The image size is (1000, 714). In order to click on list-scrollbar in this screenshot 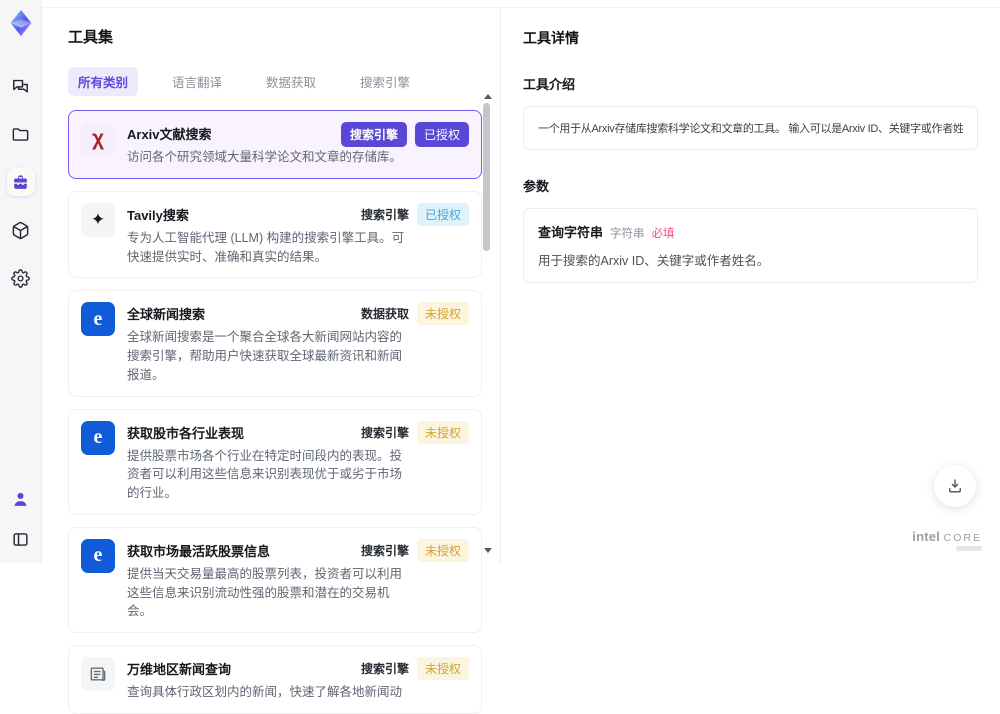, I will do `click(487, 323)`.